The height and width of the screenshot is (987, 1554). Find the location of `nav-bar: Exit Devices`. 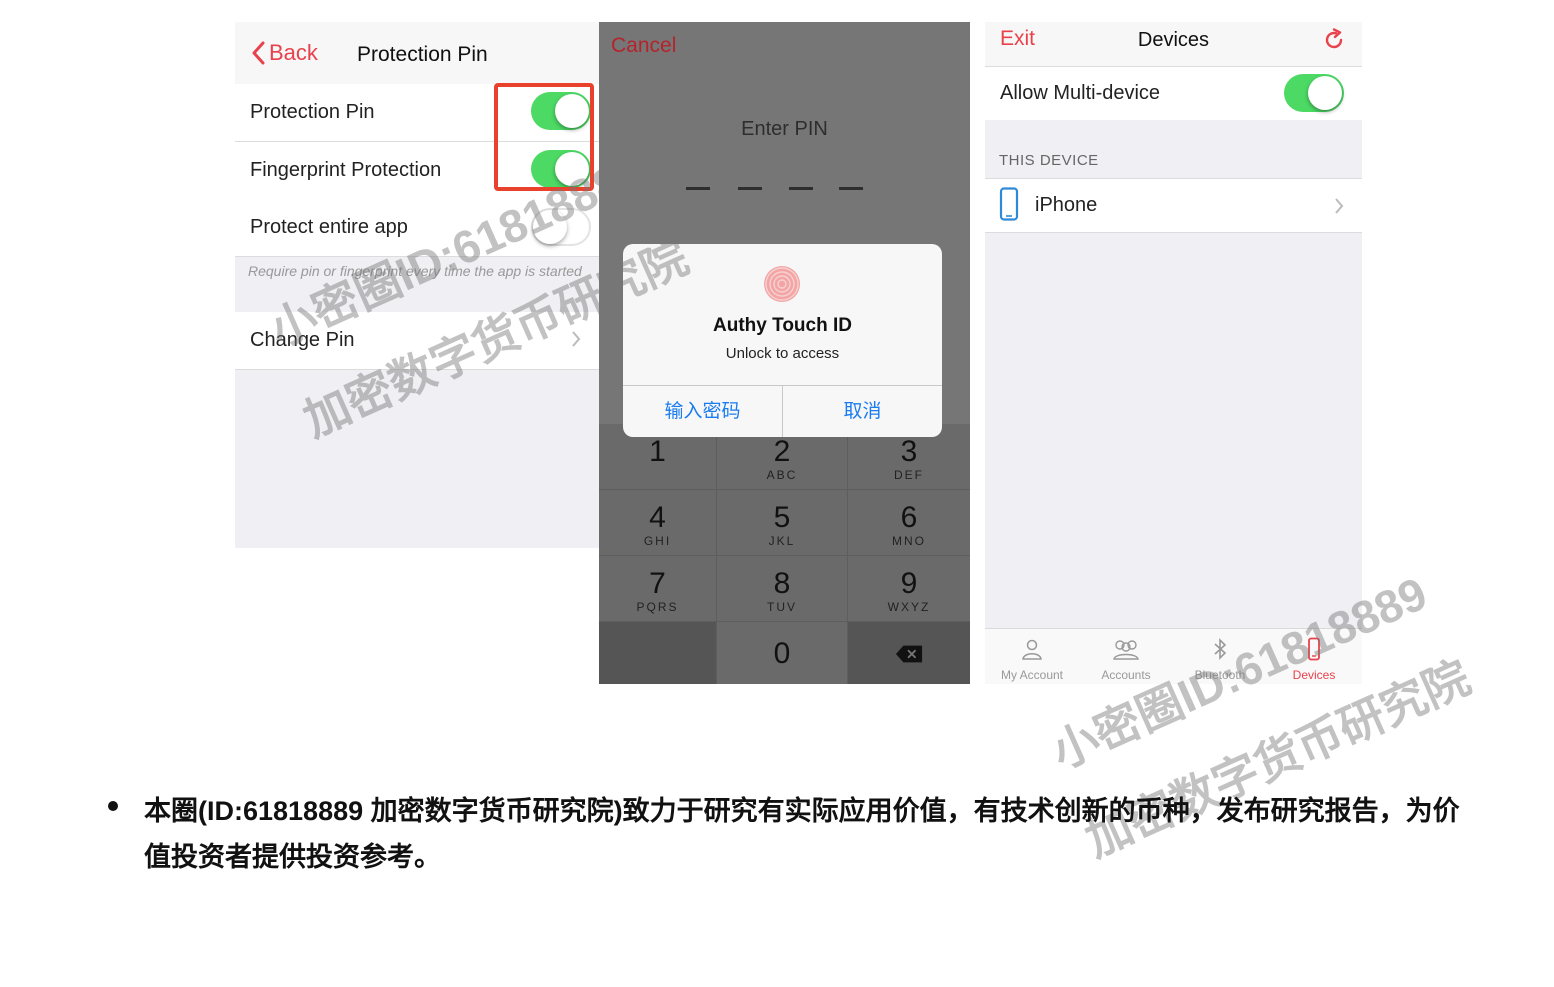

nav-bar: Exit Devices is located at coordinates (1173, 44).